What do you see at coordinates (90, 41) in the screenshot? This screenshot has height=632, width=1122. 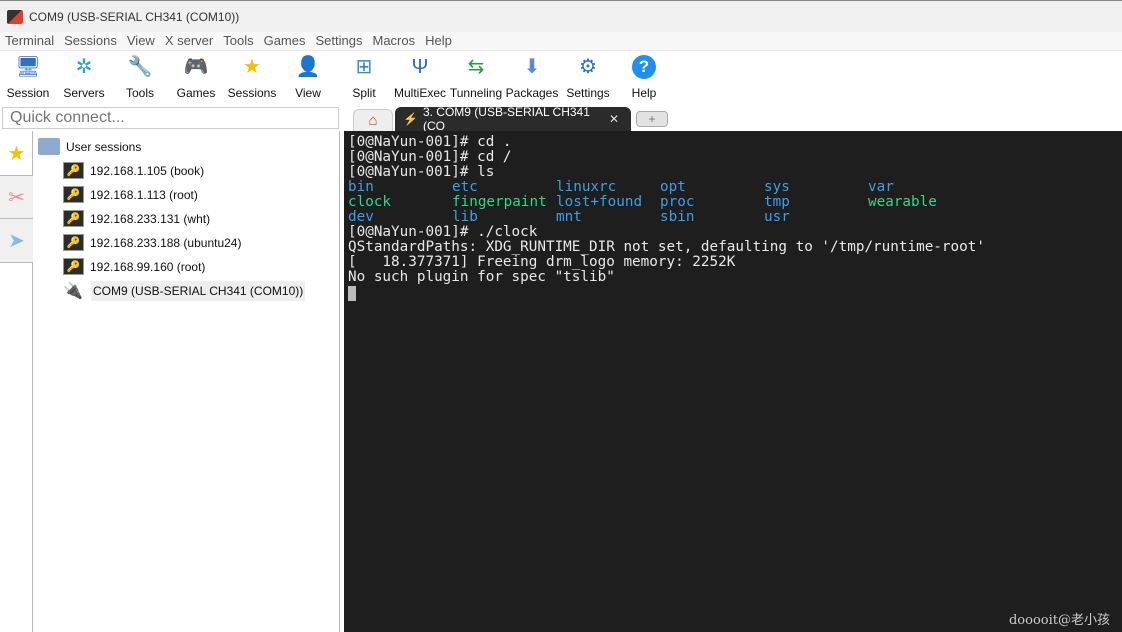 I see `menu-sessions: Sessions` at bounding box center [90, 41].